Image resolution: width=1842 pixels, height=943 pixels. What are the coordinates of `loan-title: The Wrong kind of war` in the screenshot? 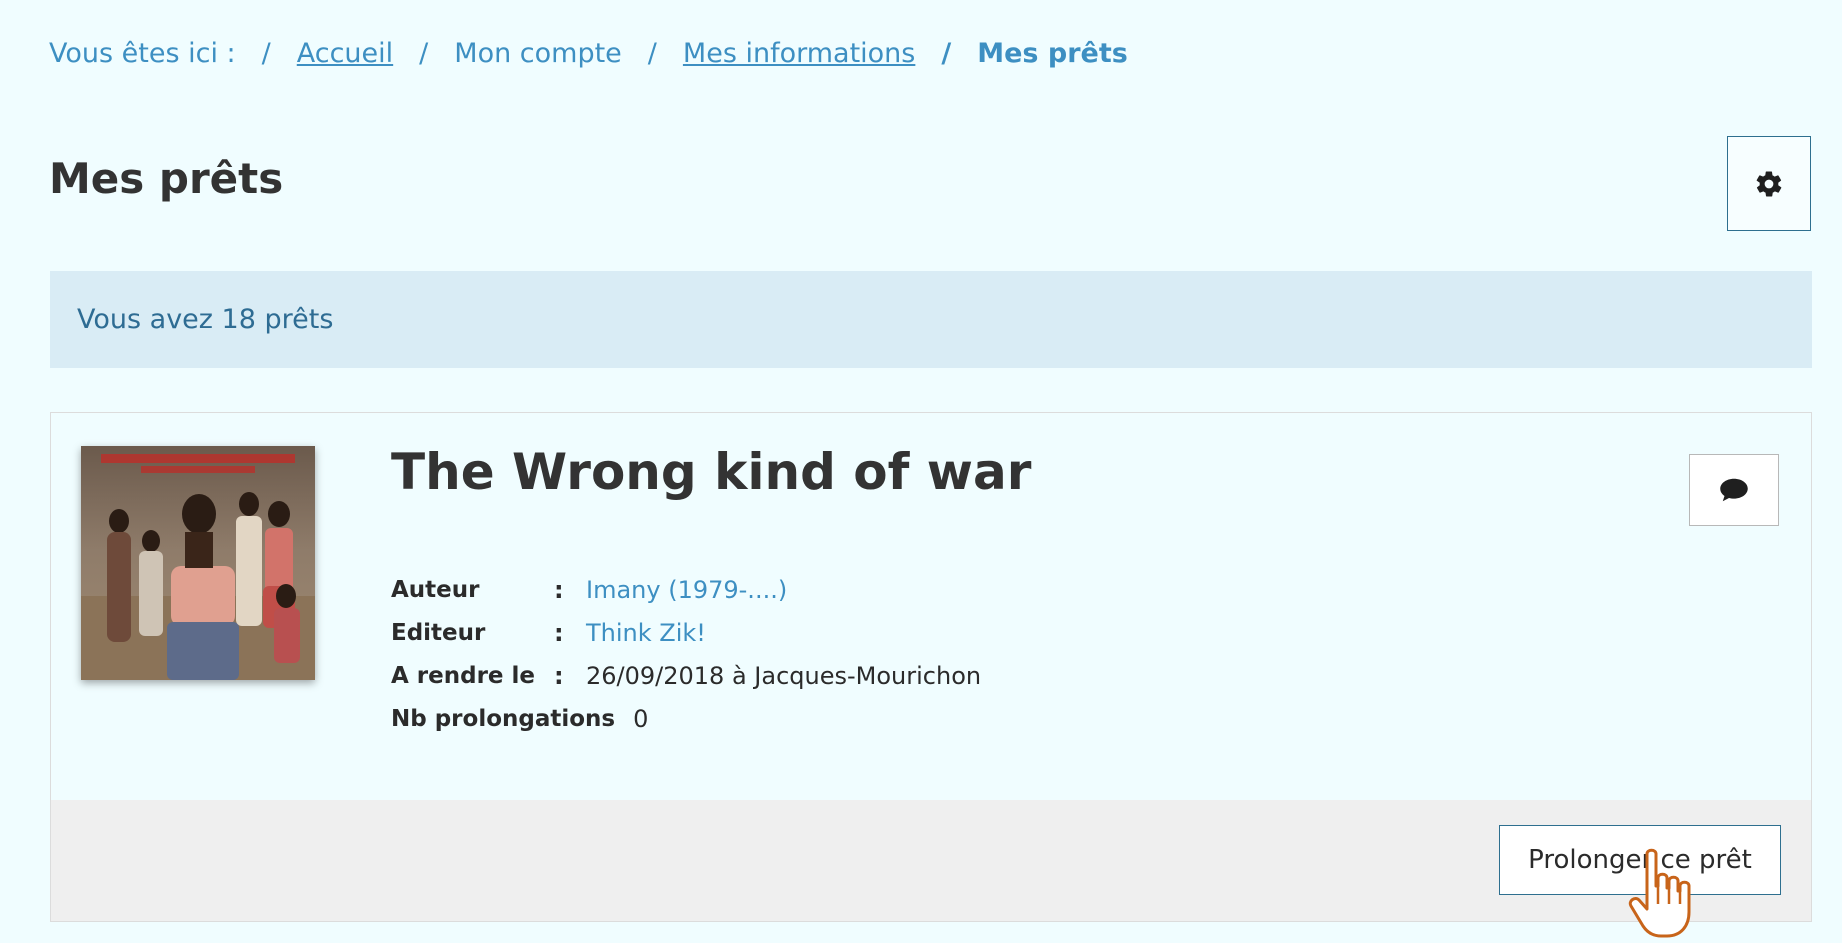 It's located at (711, 472).